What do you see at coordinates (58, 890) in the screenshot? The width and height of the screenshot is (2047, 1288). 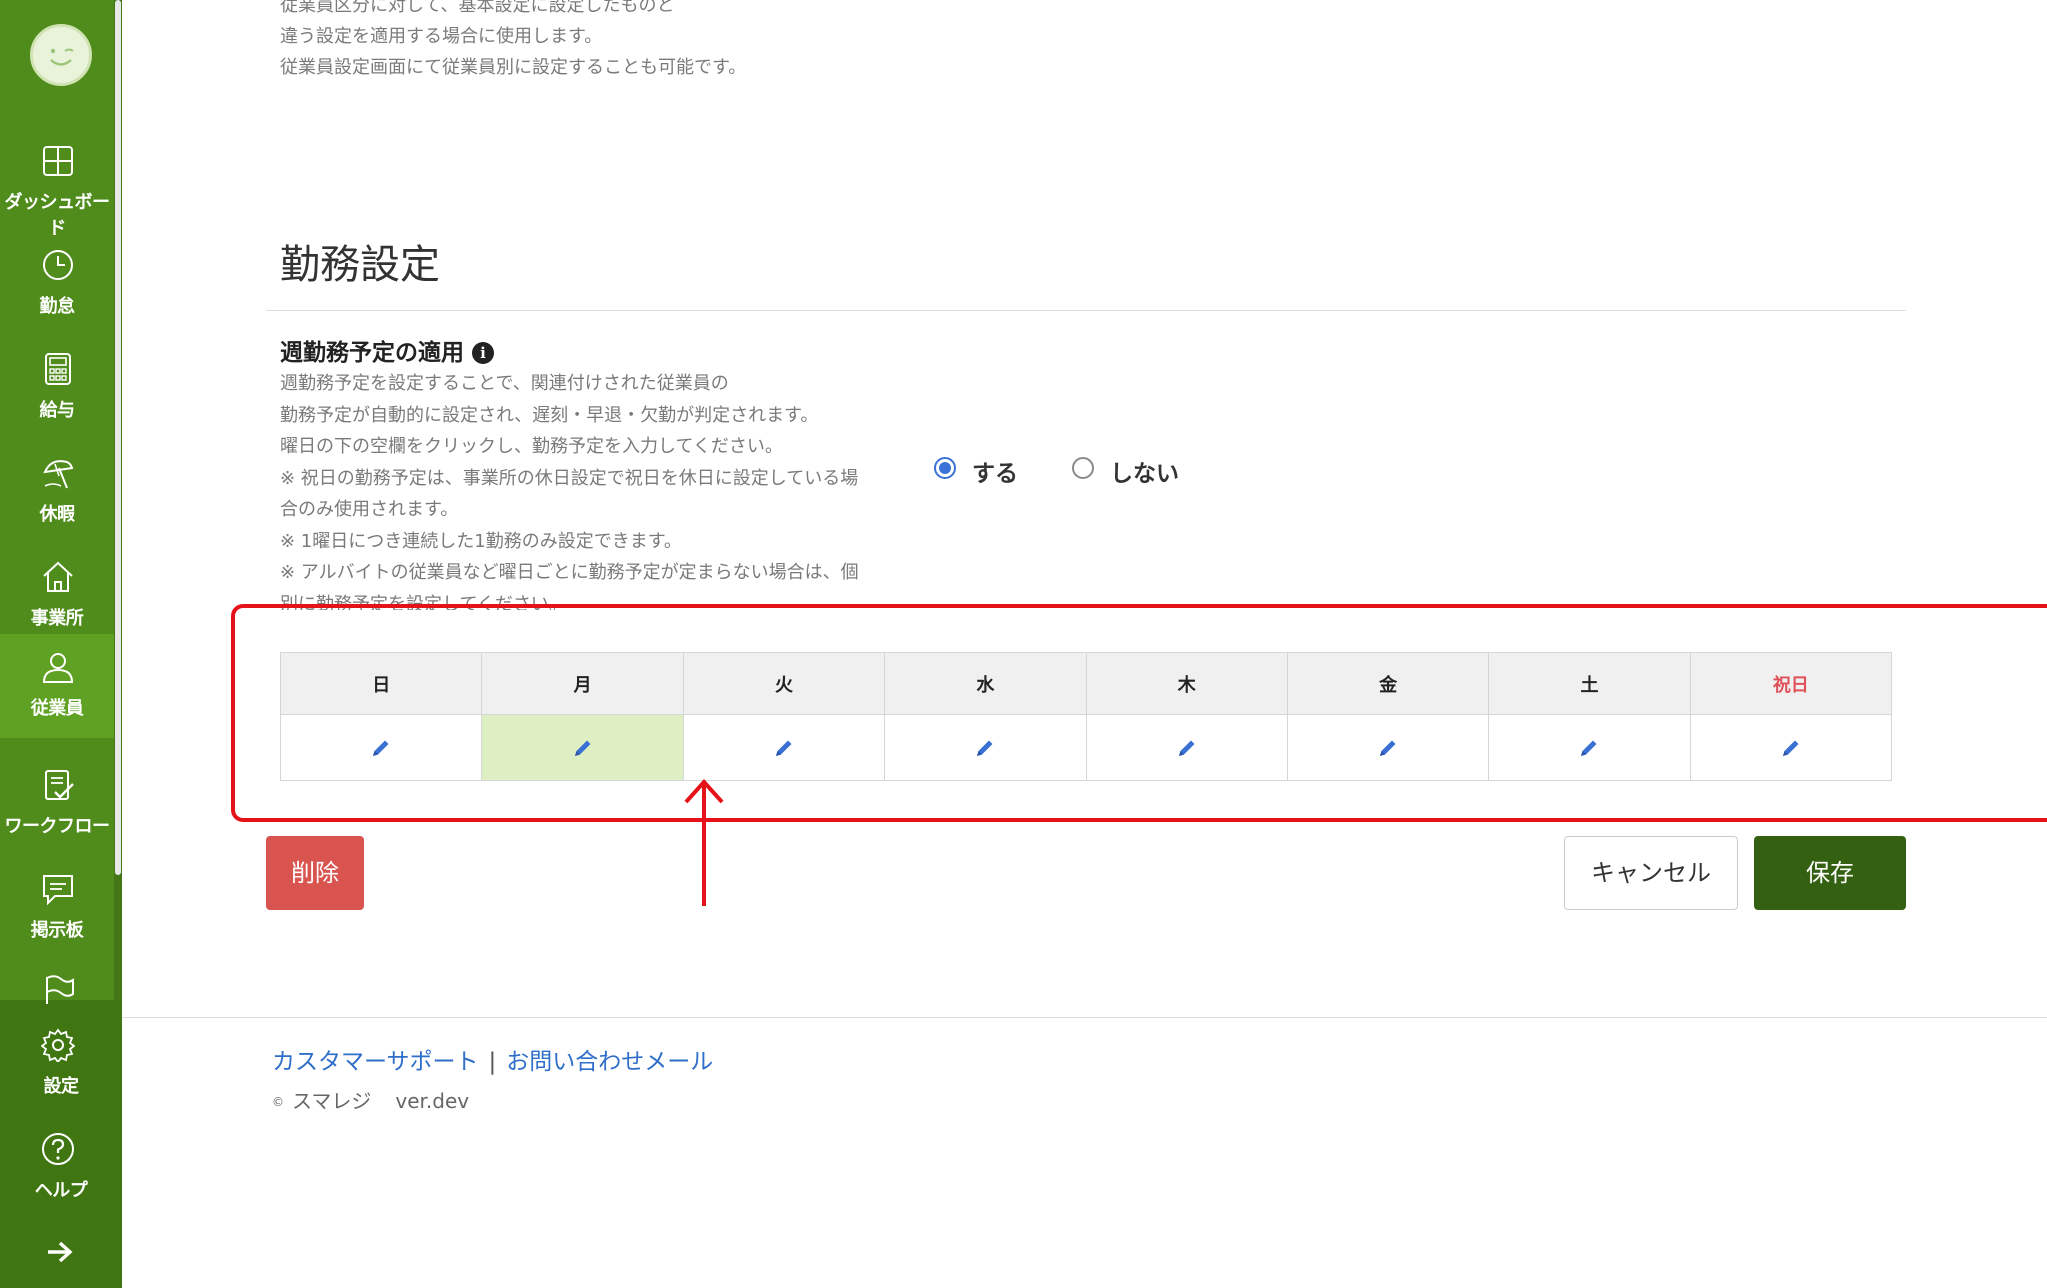 I see `message-icon` at bounding box center [58, 890].